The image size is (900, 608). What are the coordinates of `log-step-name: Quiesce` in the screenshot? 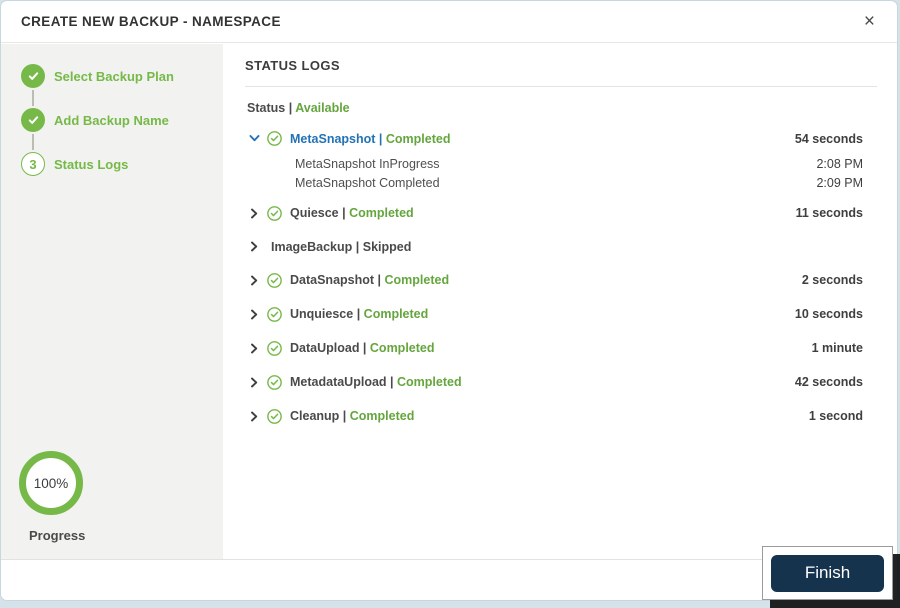 It's located at (314, 213).